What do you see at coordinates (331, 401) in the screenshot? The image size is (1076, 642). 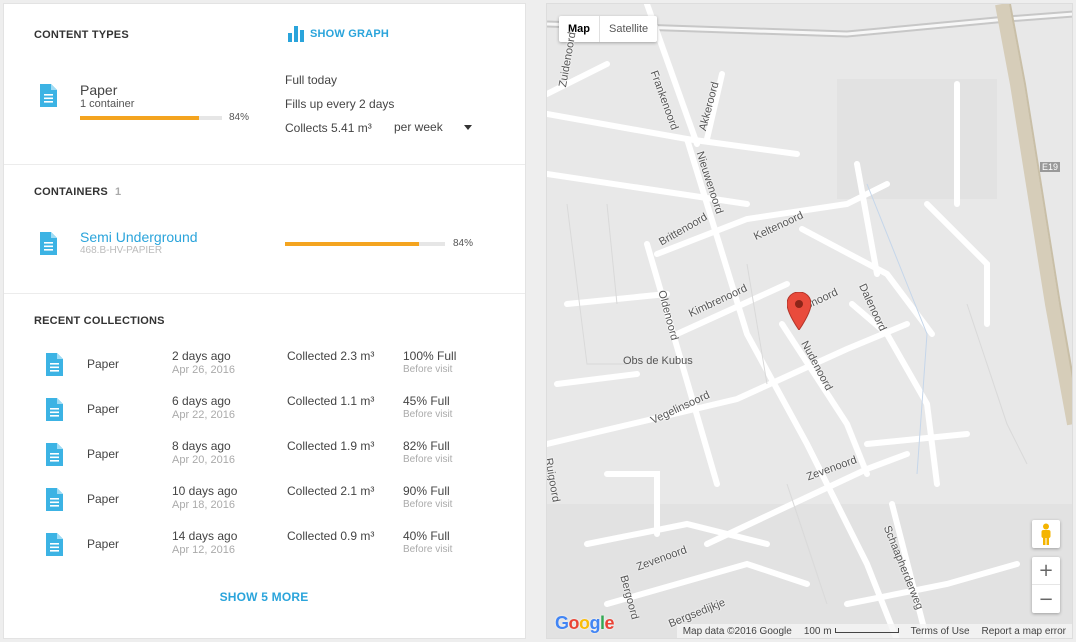 I see `collection-volume: Collected 1.1 m³` at bounding box center [331, 401].